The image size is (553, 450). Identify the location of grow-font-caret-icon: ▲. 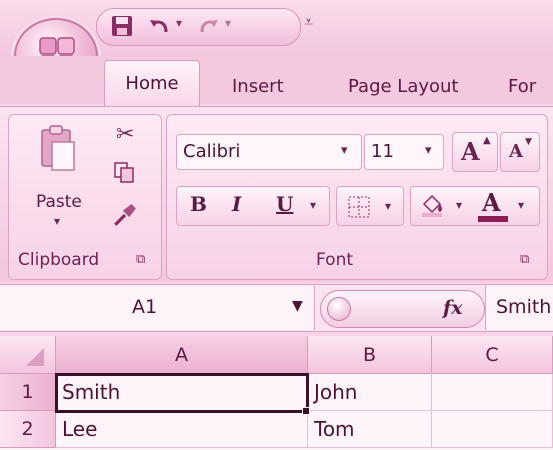
(487, 140).